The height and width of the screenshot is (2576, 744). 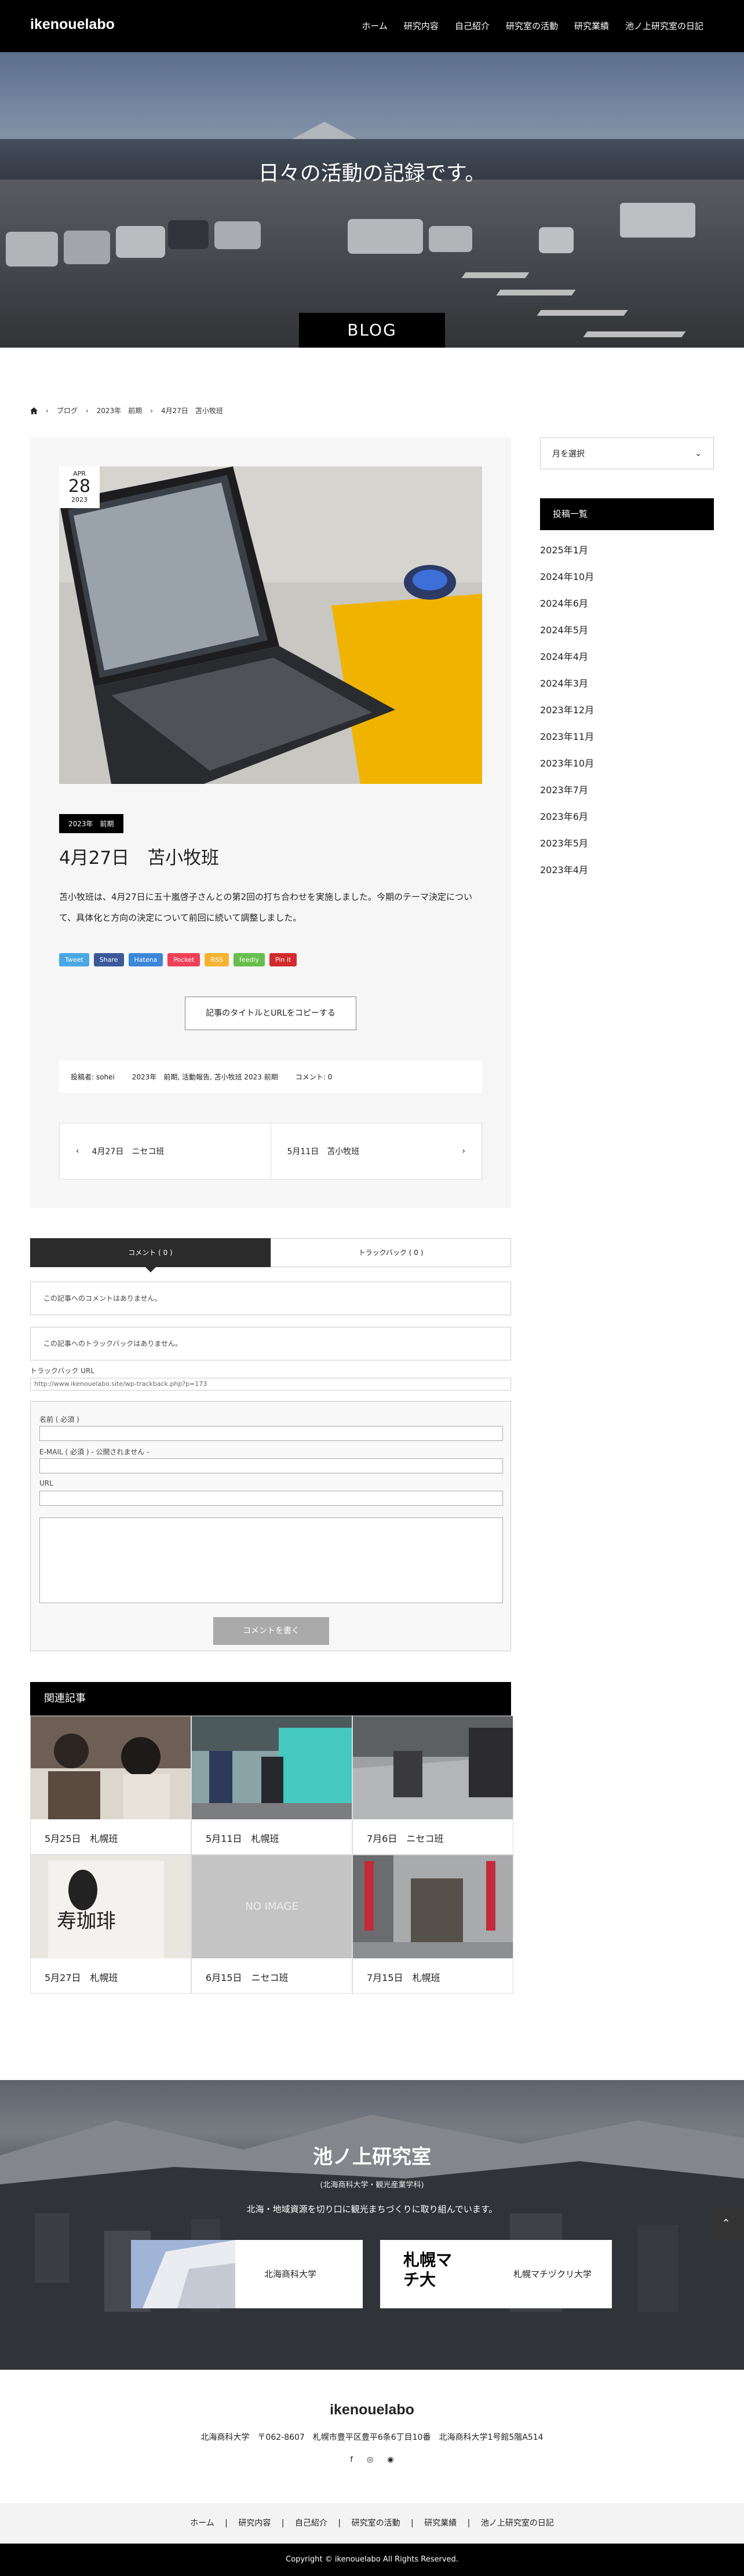 What do you see at coordinates (372, 330) in the screenshot?
I see `section-label: BLOG` at bounding box center [372, 330].